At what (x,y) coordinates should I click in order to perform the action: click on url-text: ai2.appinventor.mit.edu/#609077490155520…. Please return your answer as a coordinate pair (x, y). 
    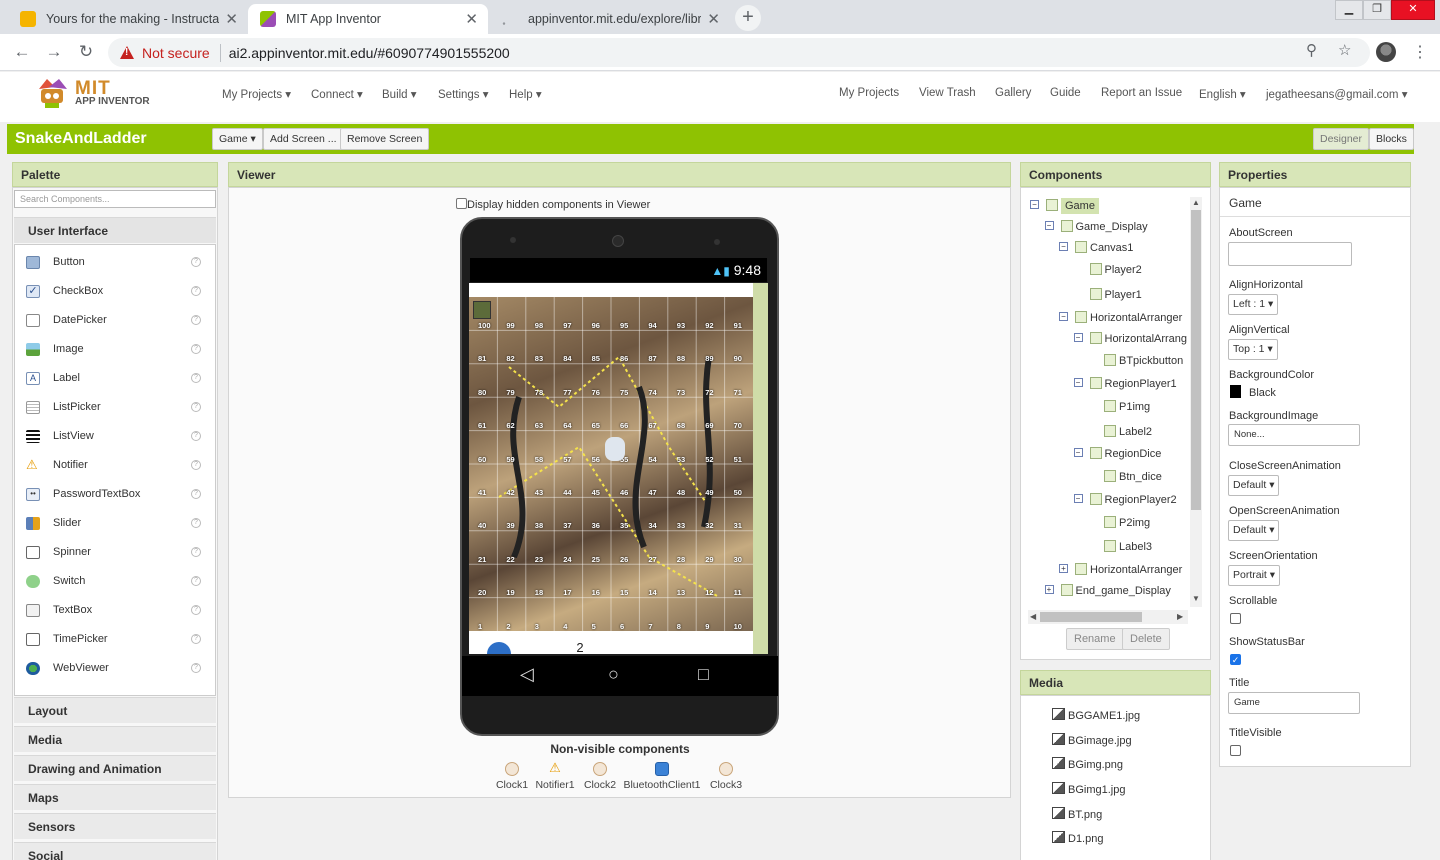
    Looking at the image, I should click on (369, 53).